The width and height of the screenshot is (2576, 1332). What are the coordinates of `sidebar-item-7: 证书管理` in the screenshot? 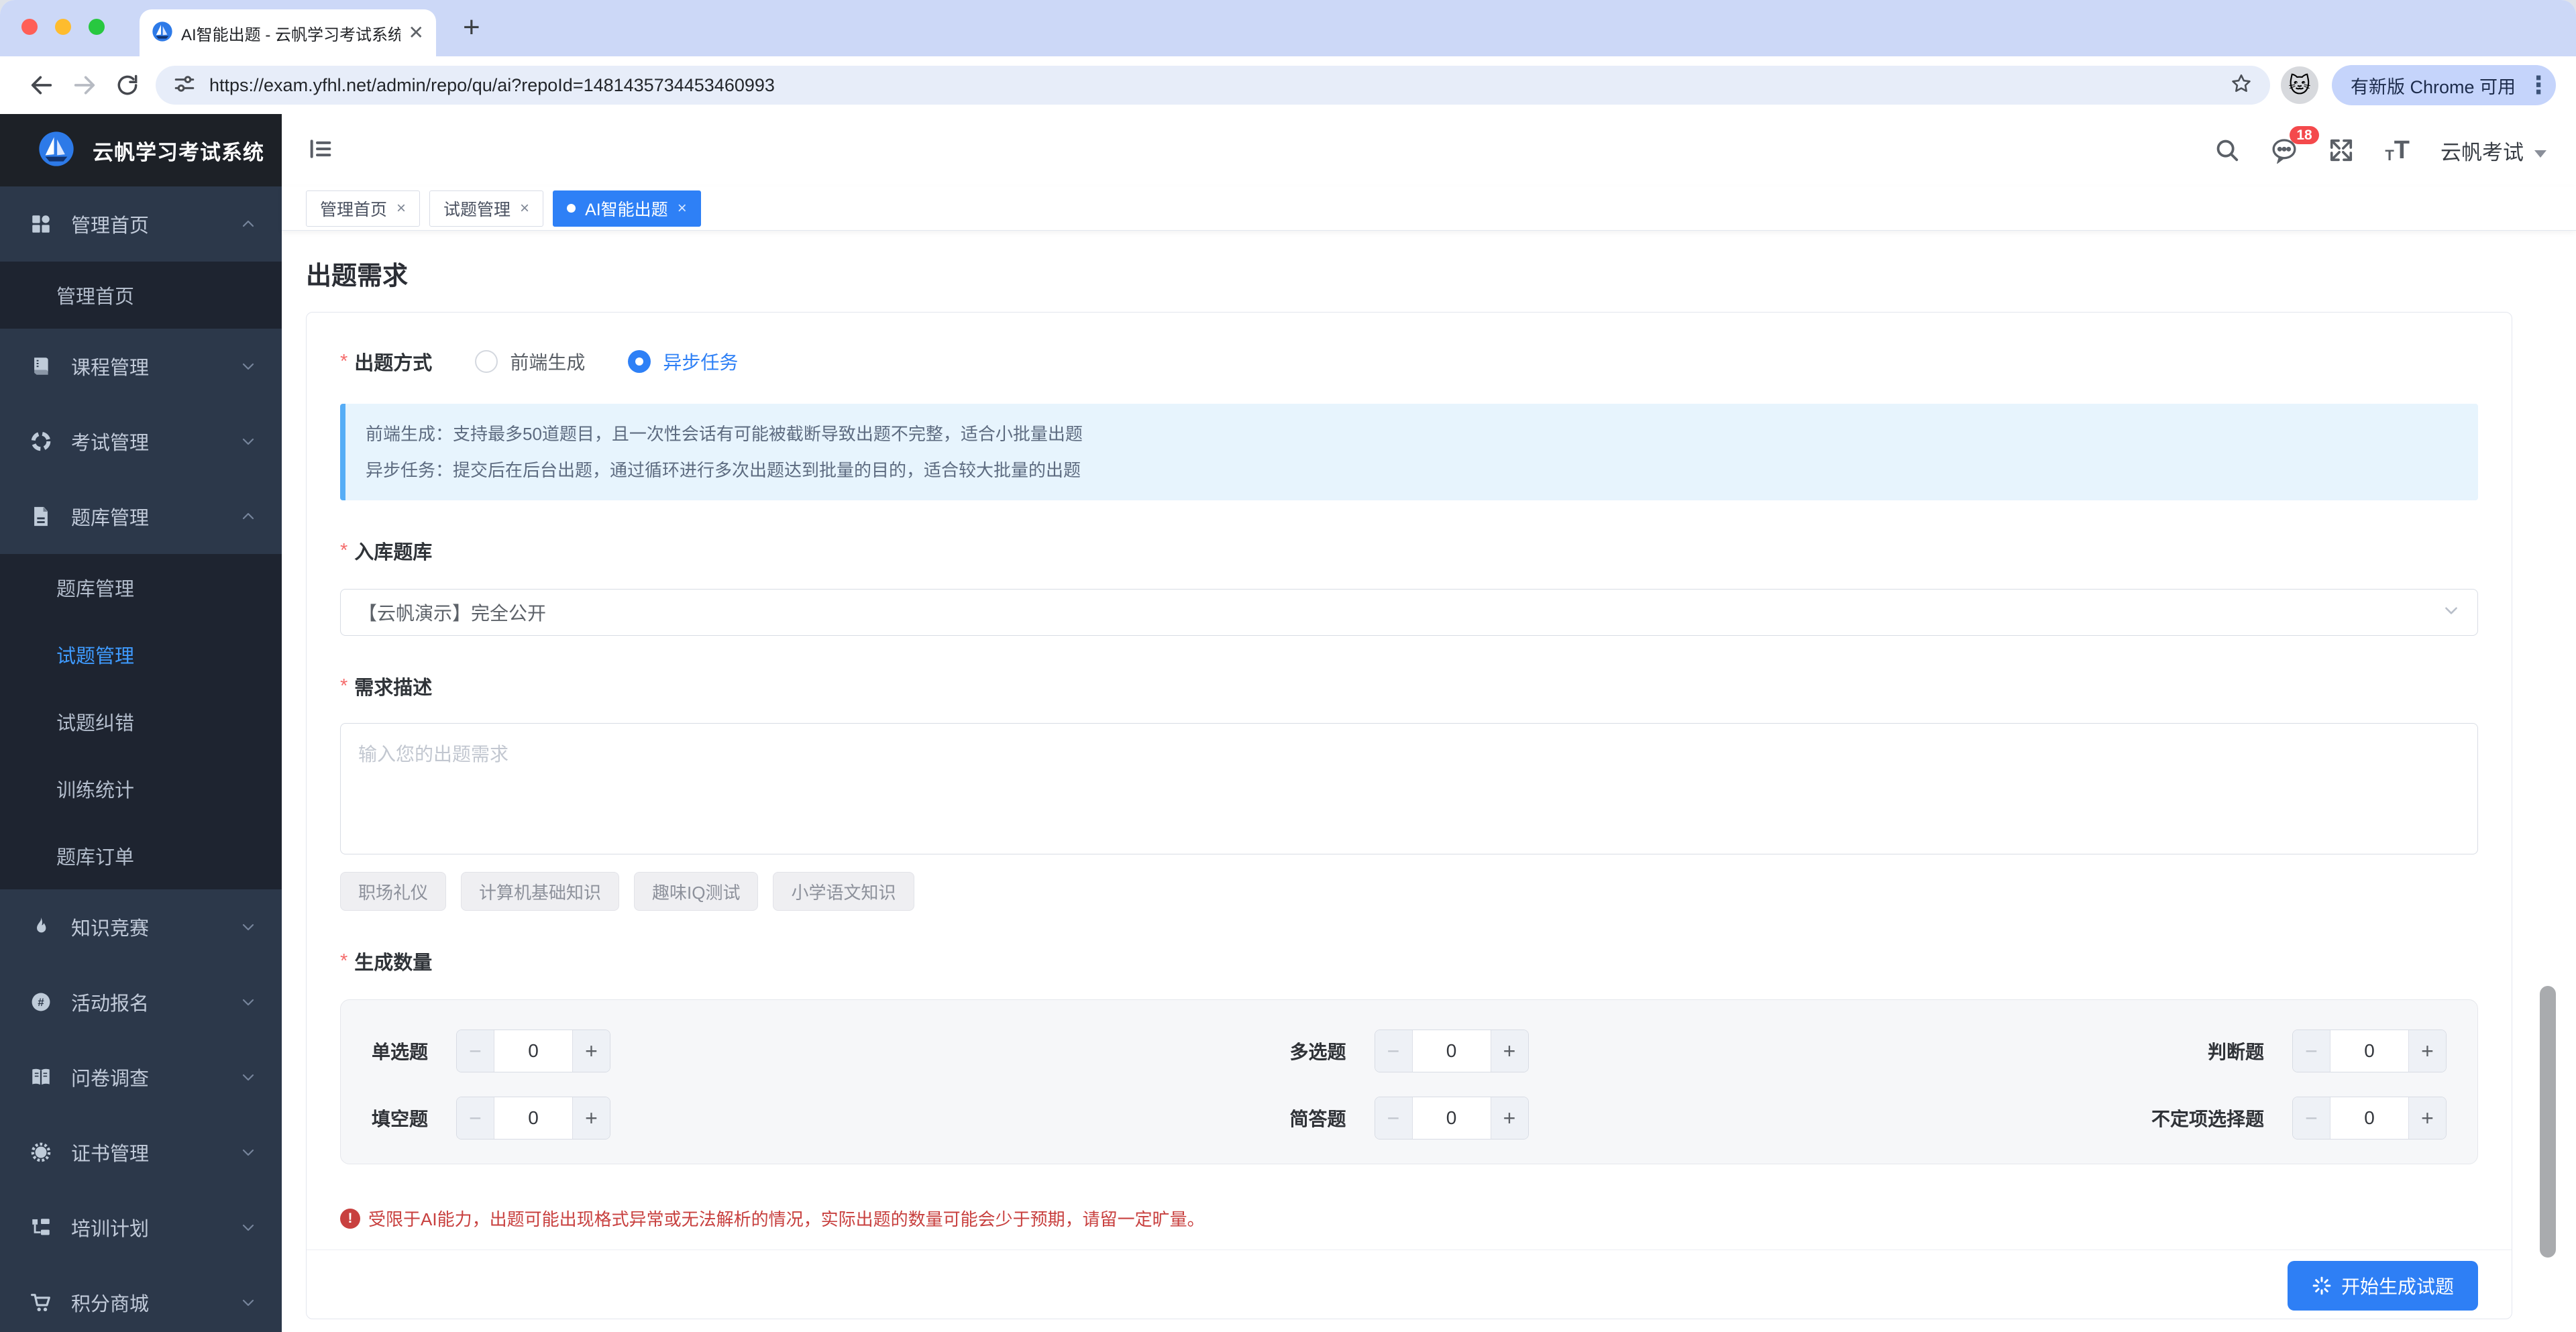 It's located at (141, 1152).